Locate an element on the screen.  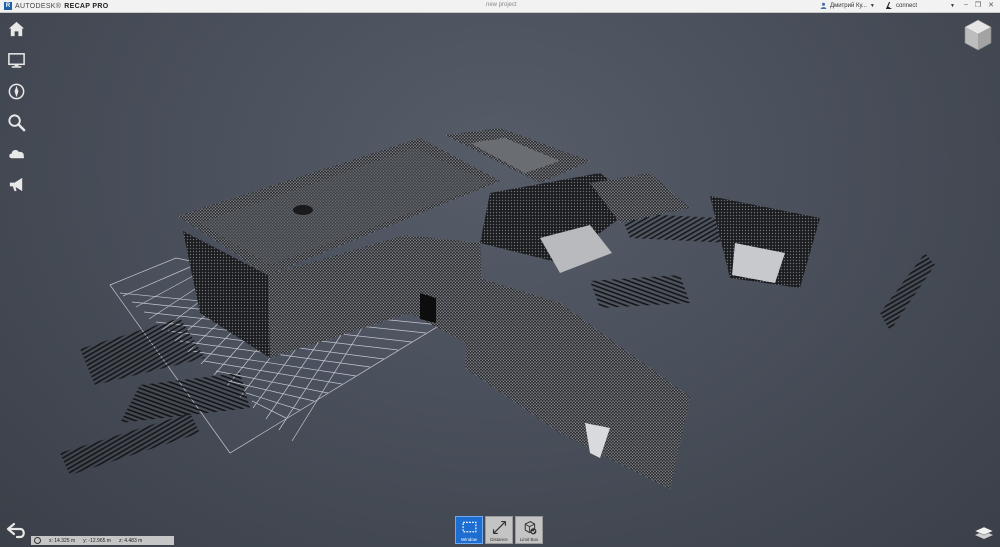
display-settings-button is located at coordinates (16, 60).